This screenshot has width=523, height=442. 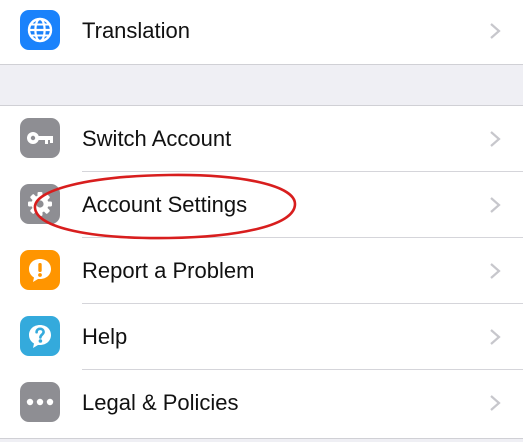 What do you see at coordinates (165, 204) in the screenshot?
I see `menu-item-label: Account Settings` at bounding box center [165, 204].